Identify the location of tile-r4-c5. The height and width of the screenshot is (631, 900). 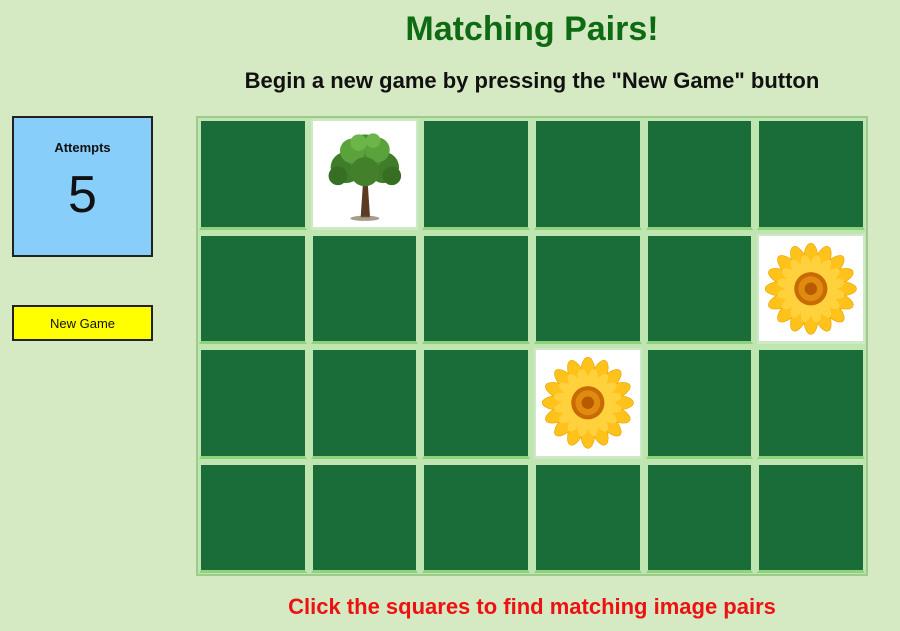
(699, 517).